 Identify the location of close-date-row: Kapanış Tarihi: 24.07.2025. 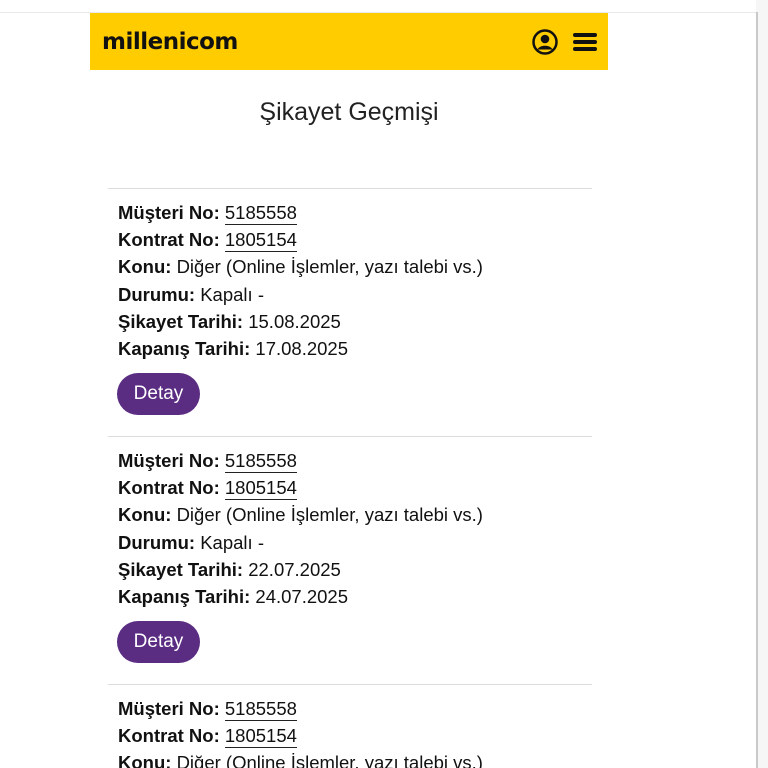
(233, 597).